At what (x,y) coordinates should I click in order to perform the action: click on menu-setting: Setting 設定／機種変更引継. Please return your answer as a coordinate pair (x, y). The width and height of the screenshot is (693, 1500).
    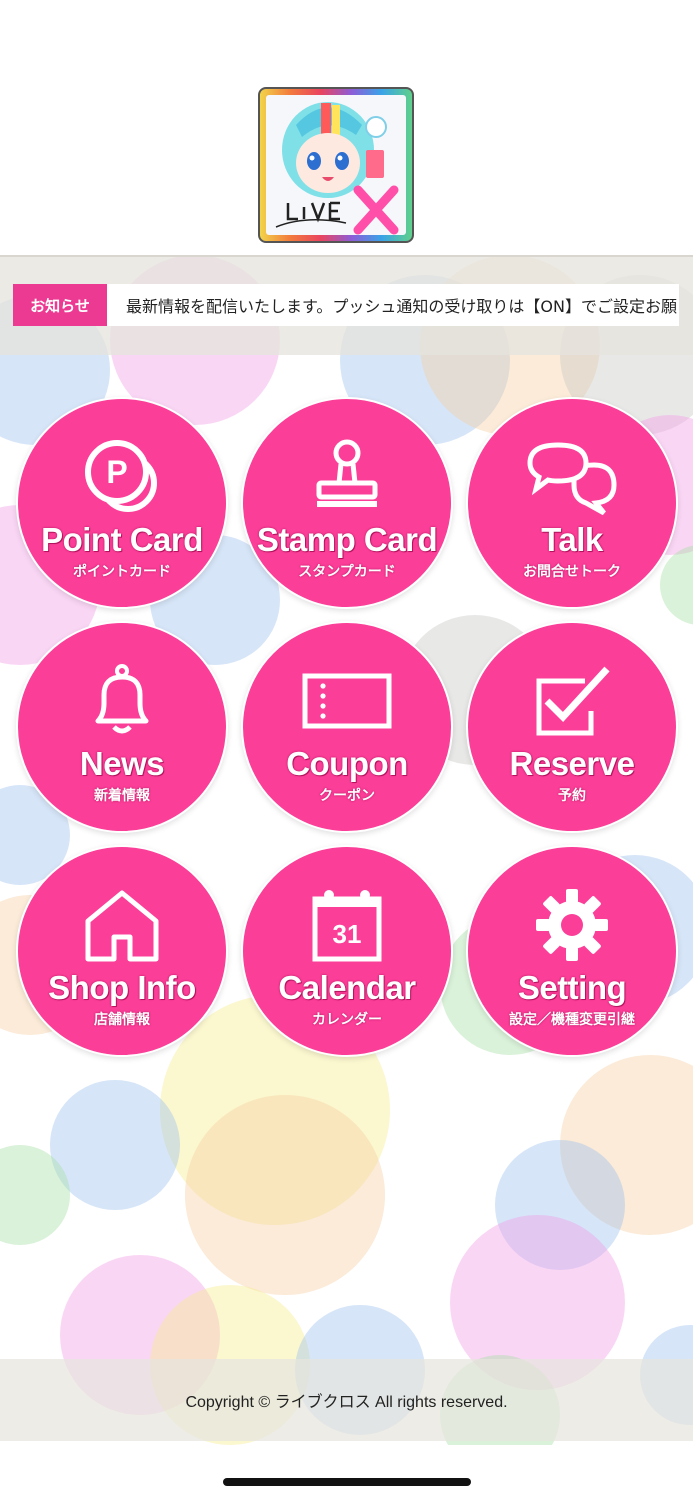
    Looking at the image, I should click on (572, 951).